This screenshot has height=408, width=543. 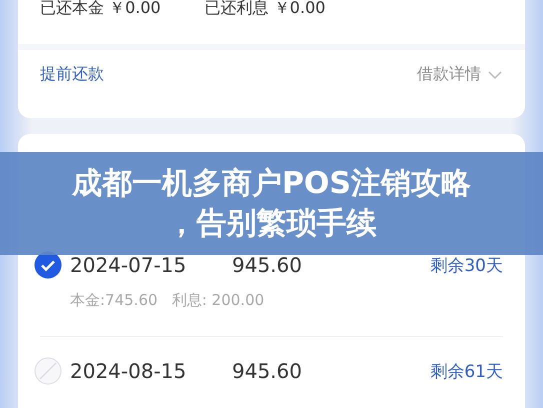 What do you see at coordinates (271, 223) in the screenshot?
I see `banner-title: ，告别繁琐手续` at bounding box center [271, 223].